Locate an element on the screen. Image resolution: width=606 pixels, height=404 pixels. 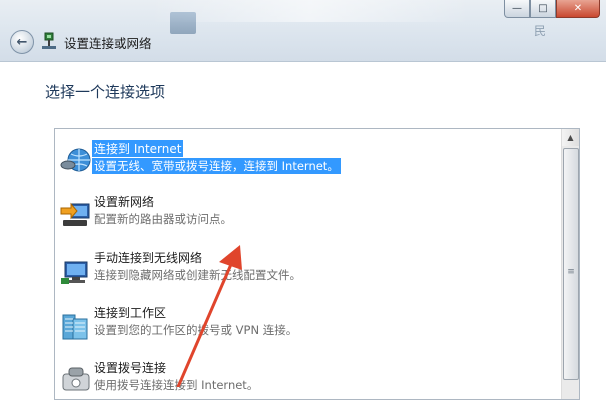
option-setup-network: 设置新网络 配置新的路由器或访问点。 is located at coordinates (307, 215).